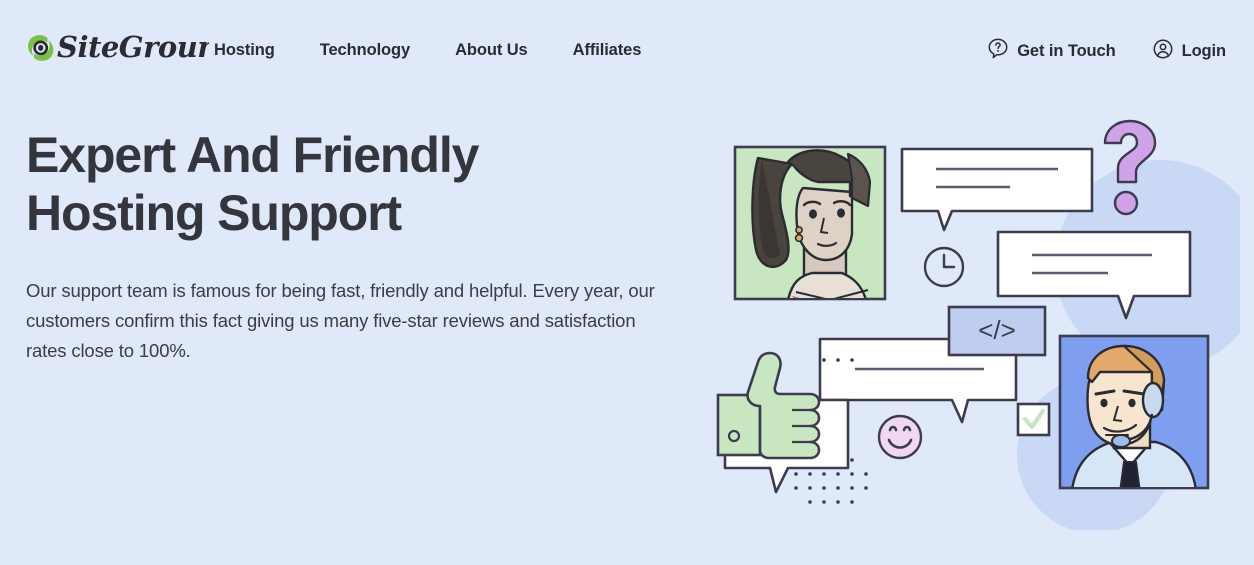 The width and height of the screenshot is (1254, 565). Describe the element at coordinates (997, 189) in the screenshot. I see `chat-bubble-top` at that location.